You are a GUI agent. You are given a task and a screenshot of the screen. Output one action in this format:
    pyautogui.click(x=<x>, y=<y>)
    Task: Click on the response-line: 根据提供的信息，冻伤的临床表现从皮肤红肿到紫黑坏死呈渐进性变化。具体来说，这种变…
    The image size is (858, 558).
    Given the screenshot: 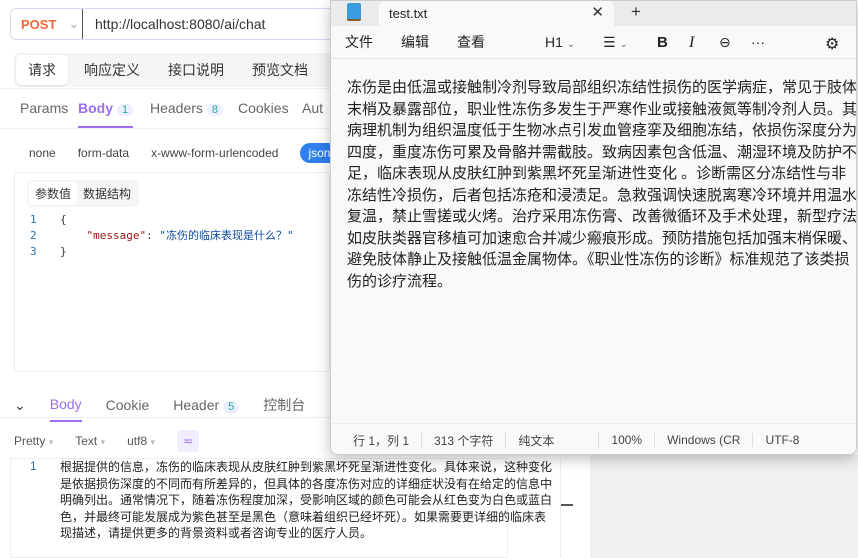 What is the action you would take?
    pyautogui.click(x=306, y=467)
    